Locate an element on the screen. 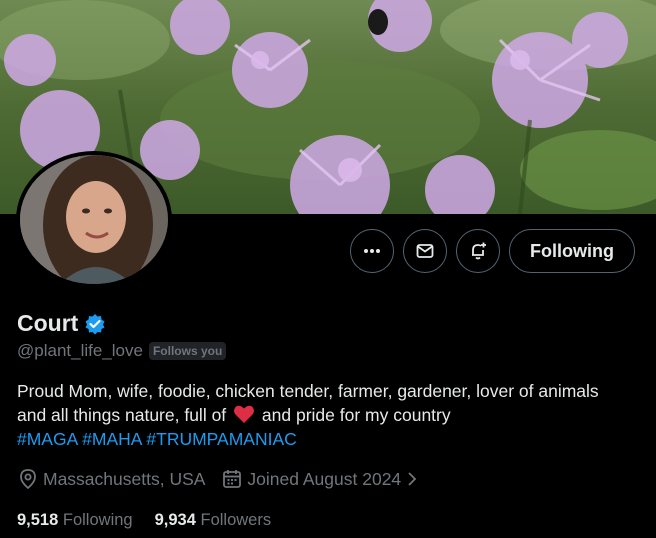 This screenshot has height=538, width=656. bio-text-tail: and pride for my country is located at coordinates (356, 415).